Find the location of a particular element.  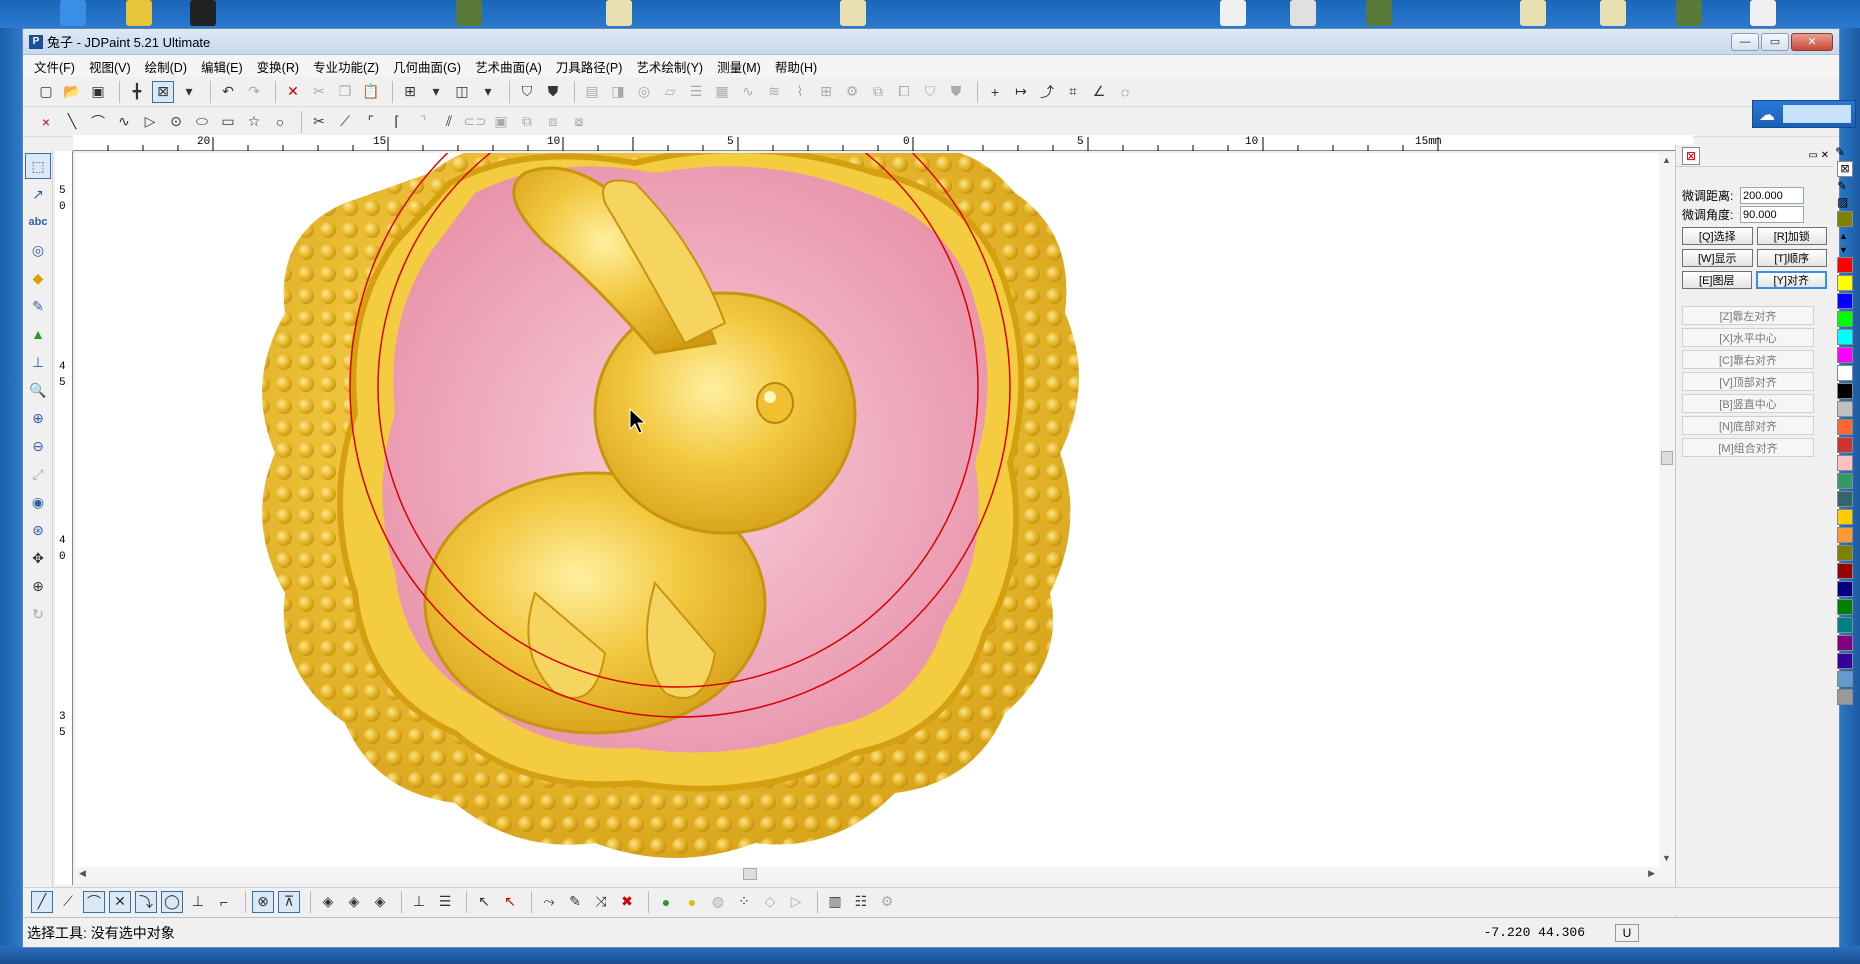

qq-icon is located at coordinates (203, 13).